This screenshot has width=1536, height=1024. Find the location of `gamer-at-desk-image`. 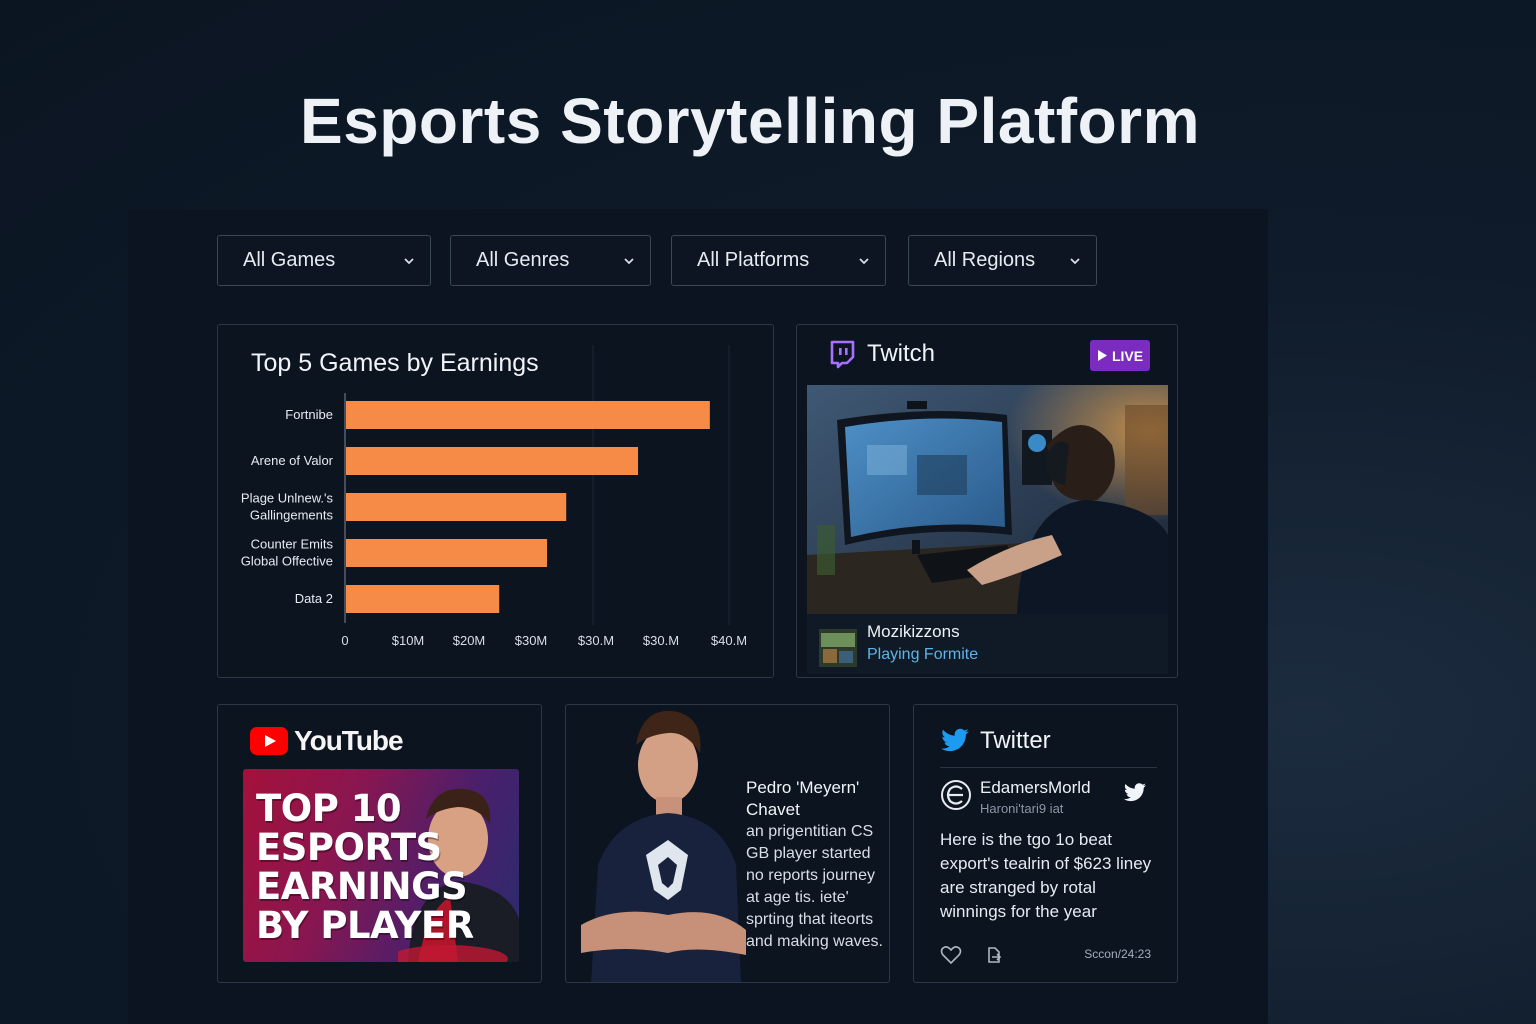

gamer-at-desk-image is located at coordinates (987, 499).